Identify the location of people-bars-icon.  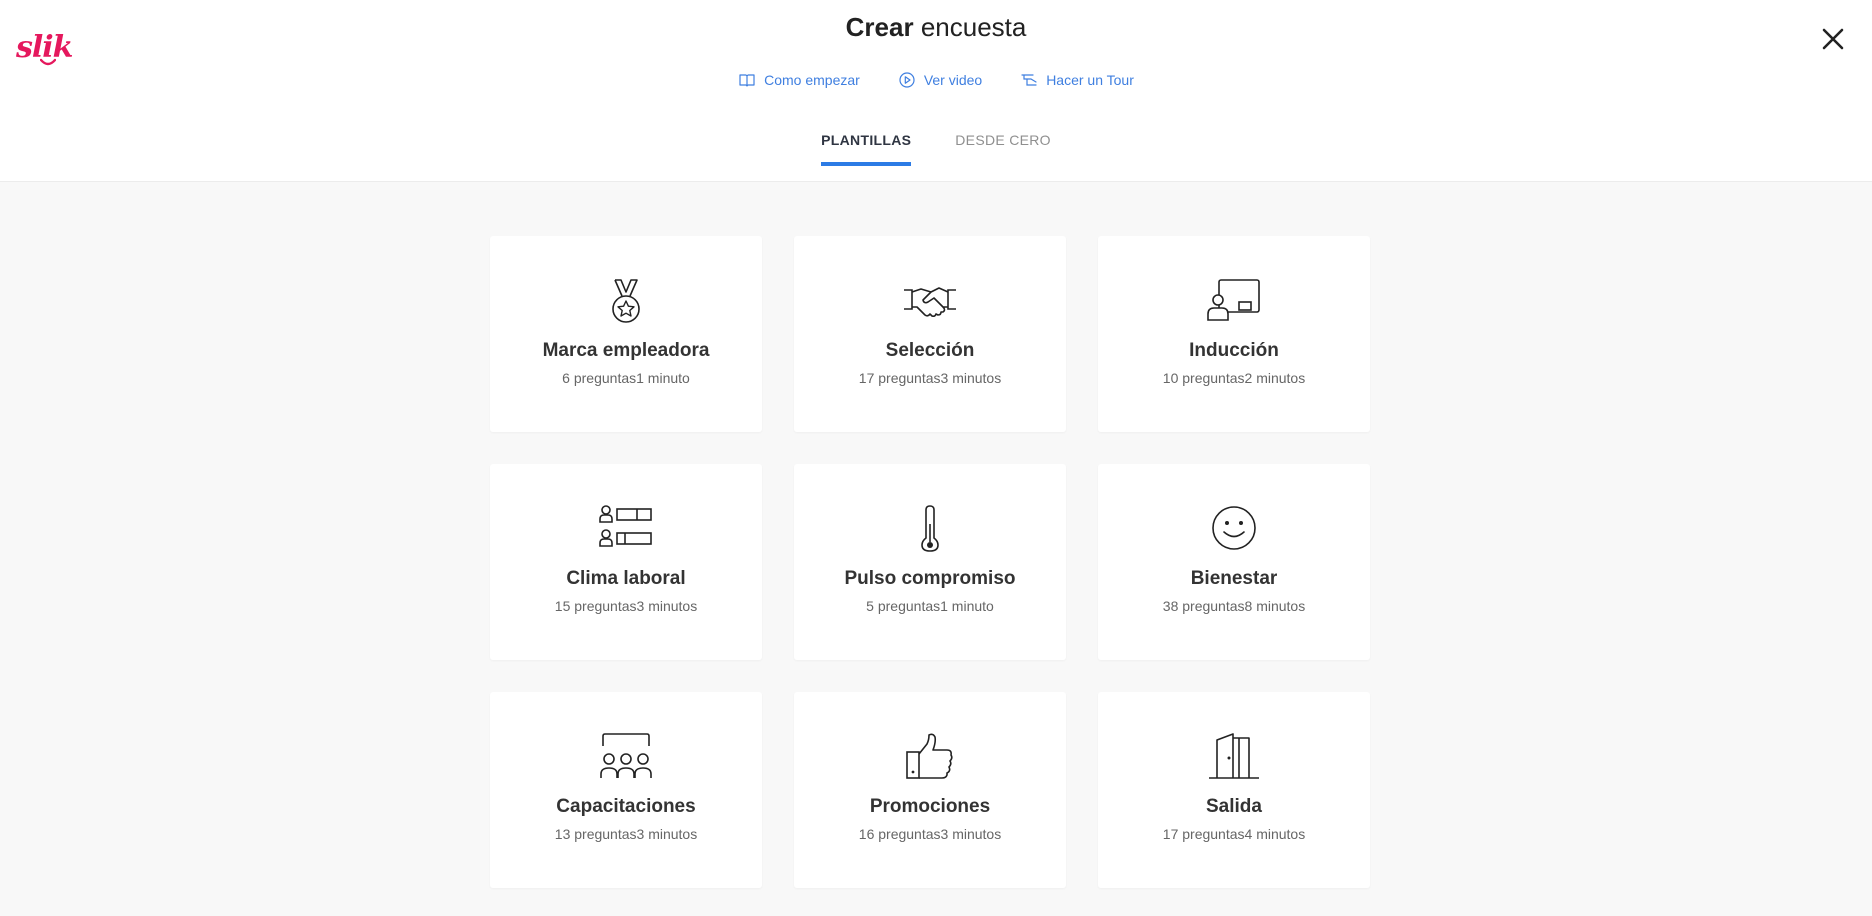
(626, 528).